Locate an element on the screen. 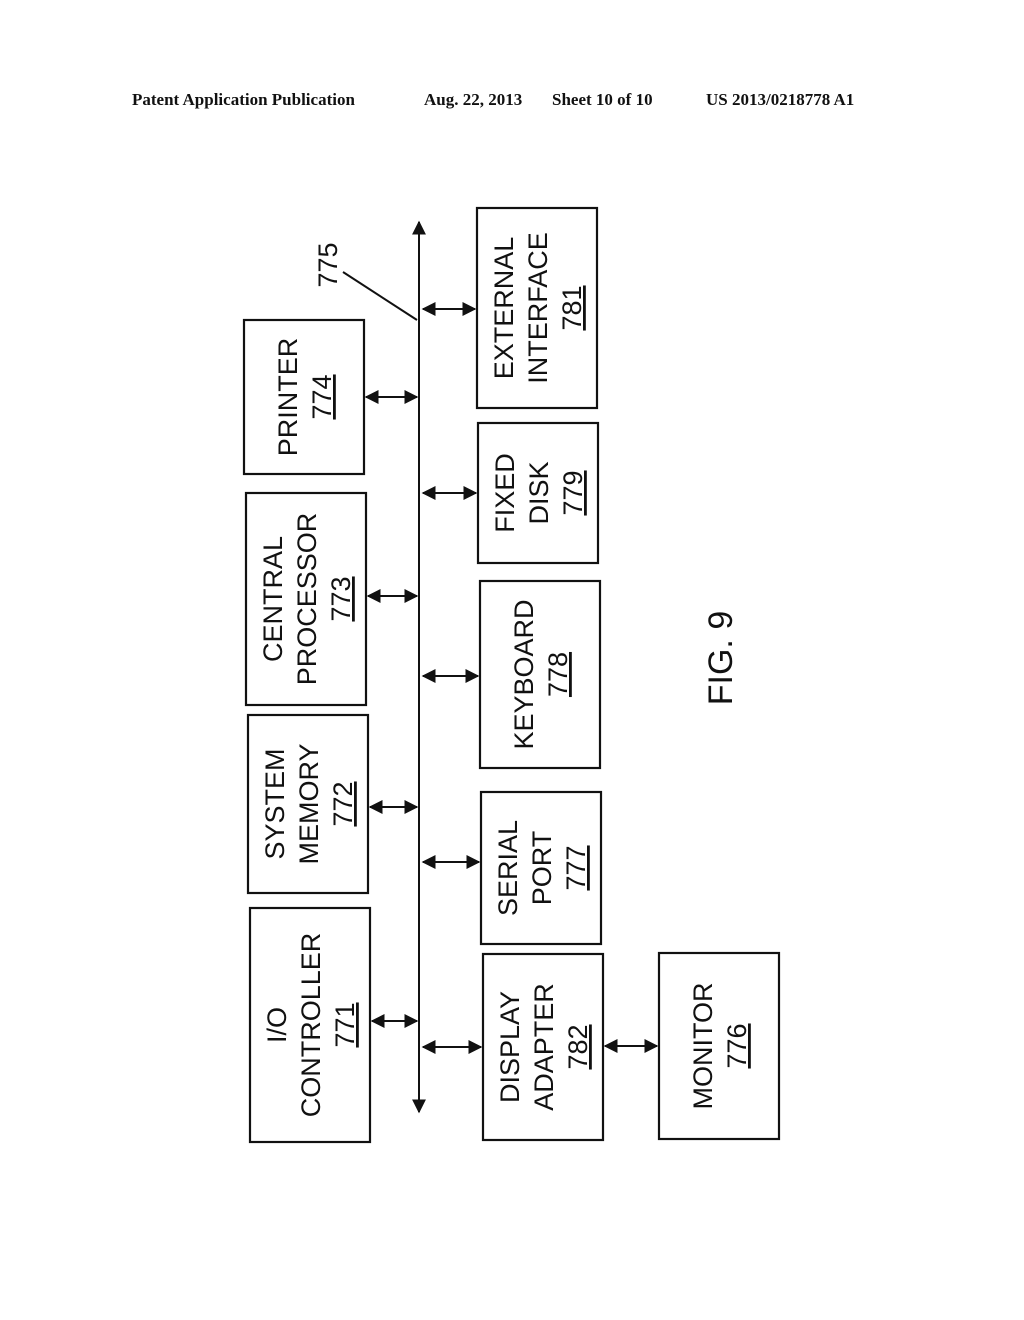 This screenshot has width=1024, height=1320. external-interface-ref-number: 781 is located at coordinates (572, 307).